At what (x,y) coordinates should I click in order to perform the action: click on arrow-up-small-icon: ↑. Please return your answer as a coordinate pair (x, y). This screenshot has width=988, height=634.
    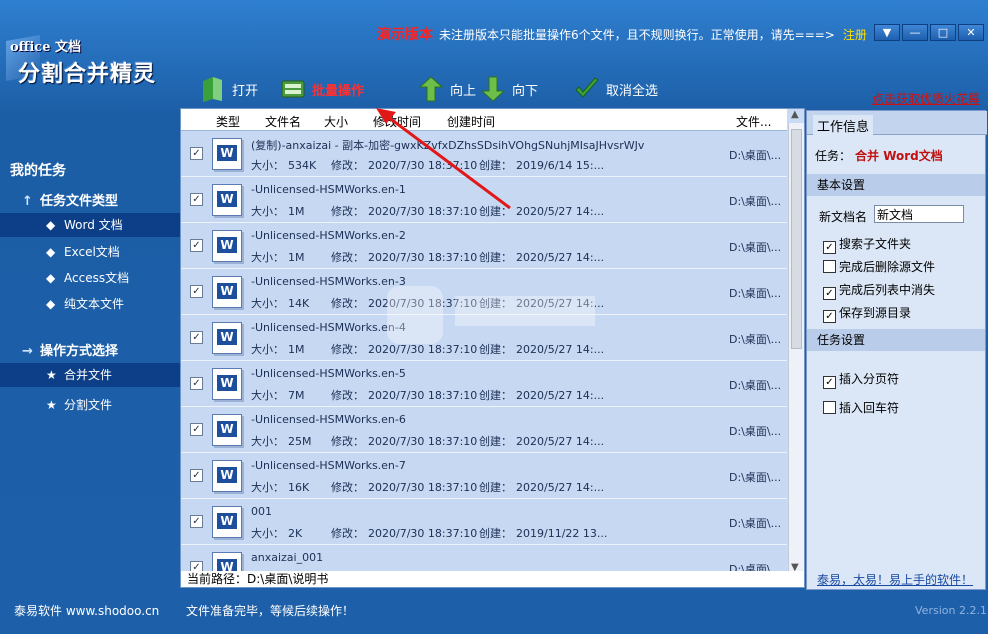
    Looking at the image, I should click on (27, 201).